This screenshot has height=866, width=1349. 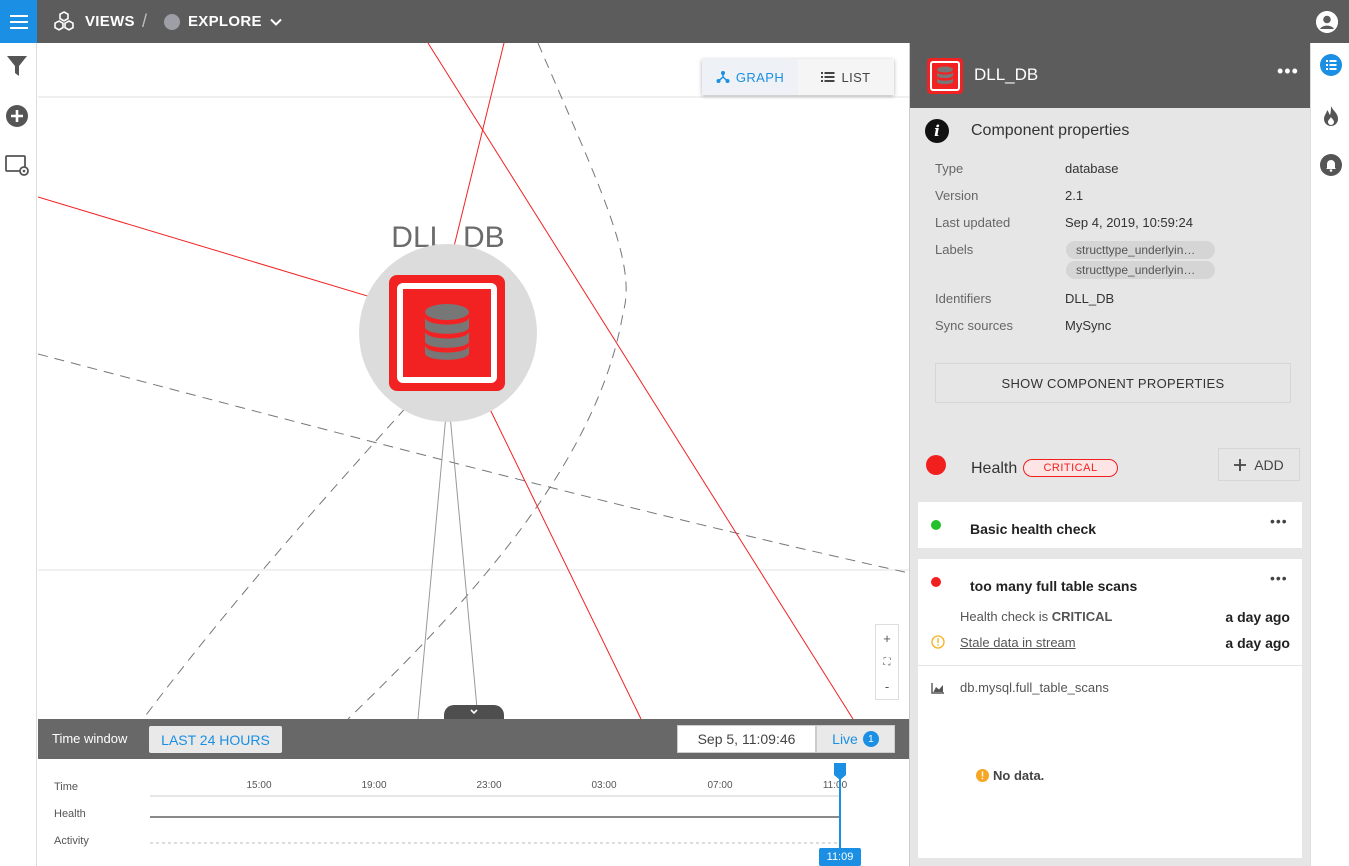 I want to click on health-check-card: Basic health check •••, so click(x=1110, y=525).